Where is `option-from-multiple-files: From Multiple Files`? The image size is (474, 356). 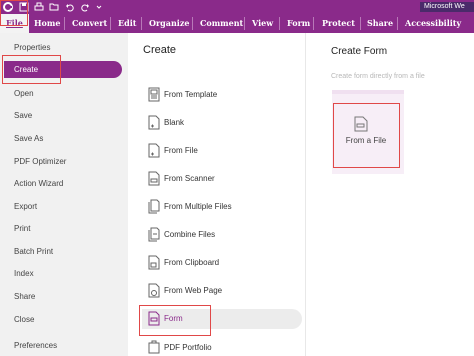
option-from-multiple-files: From Multiple Files is located at coordinates (222, 207).